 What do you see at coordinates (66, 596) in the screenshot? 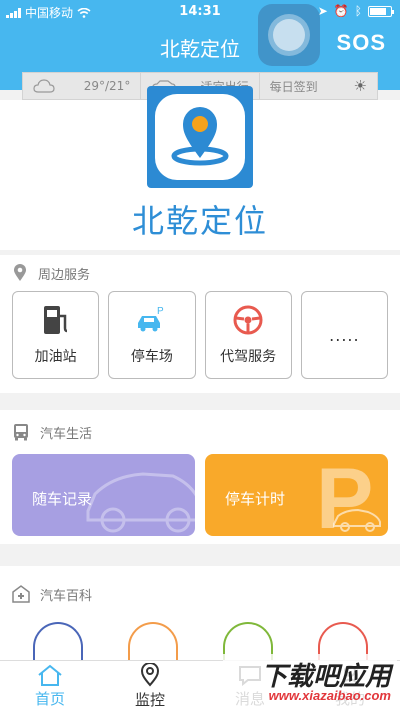
I see `encyclopedia-title: 汽车百科` at bounding box center [66, 596].